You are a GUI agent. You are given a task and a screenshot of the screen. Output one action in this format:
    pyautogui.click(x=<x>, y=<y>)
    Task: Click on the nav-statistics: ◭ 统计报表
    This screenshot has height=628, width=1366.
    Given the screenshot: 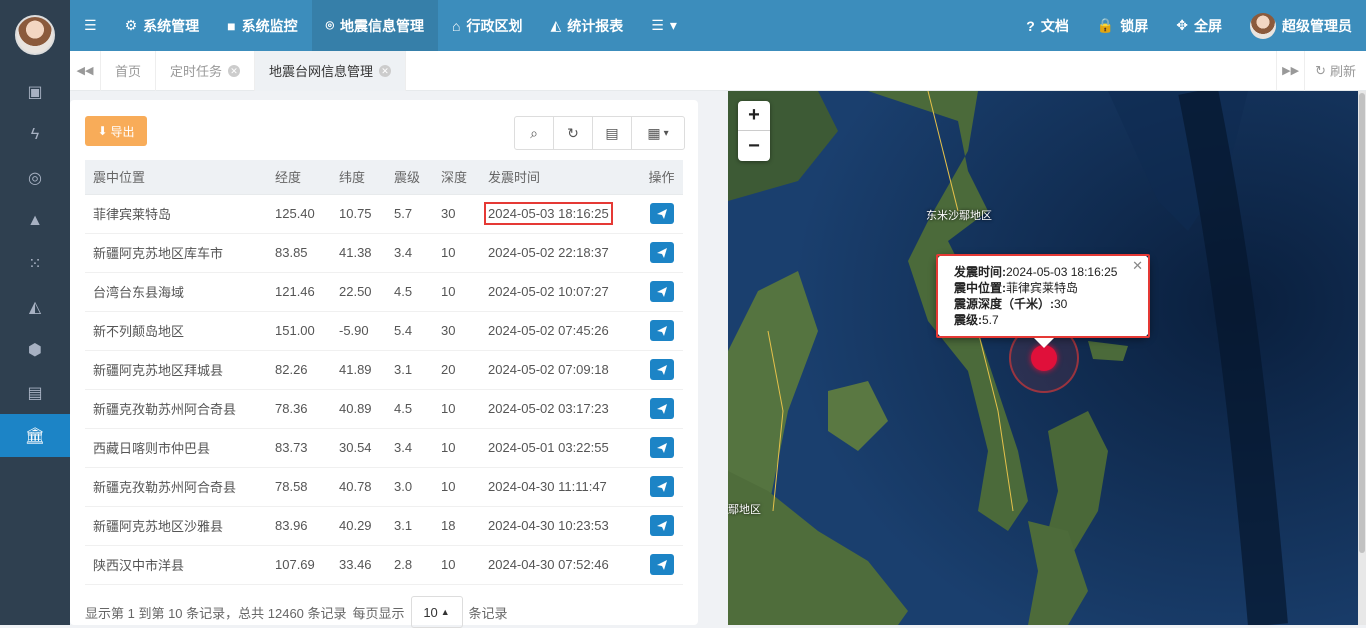 What is the action you would take?
    pyautogui.click(x=586, y=25)
    